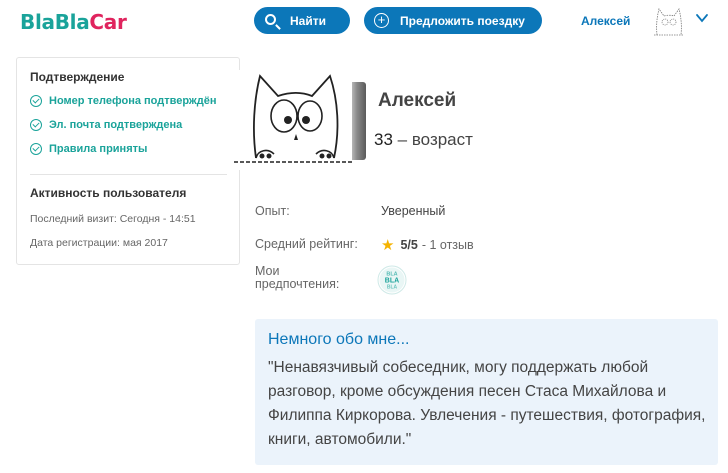 The width and height of the screenshot is (728, 473). Describe the element at coordinates (98, 149) in the screenshot. I see `verification-item-label: Правила приняты` at that location.